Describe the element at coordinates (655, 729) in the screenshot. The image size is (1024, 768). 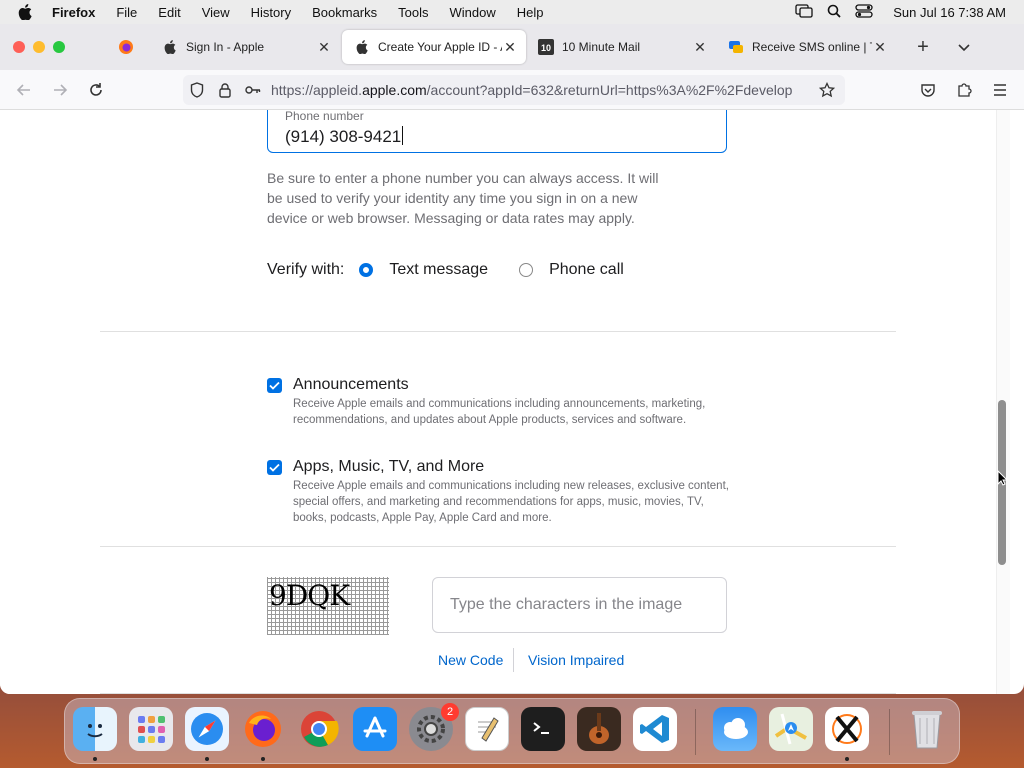
I see `vscode-icon` at that location.